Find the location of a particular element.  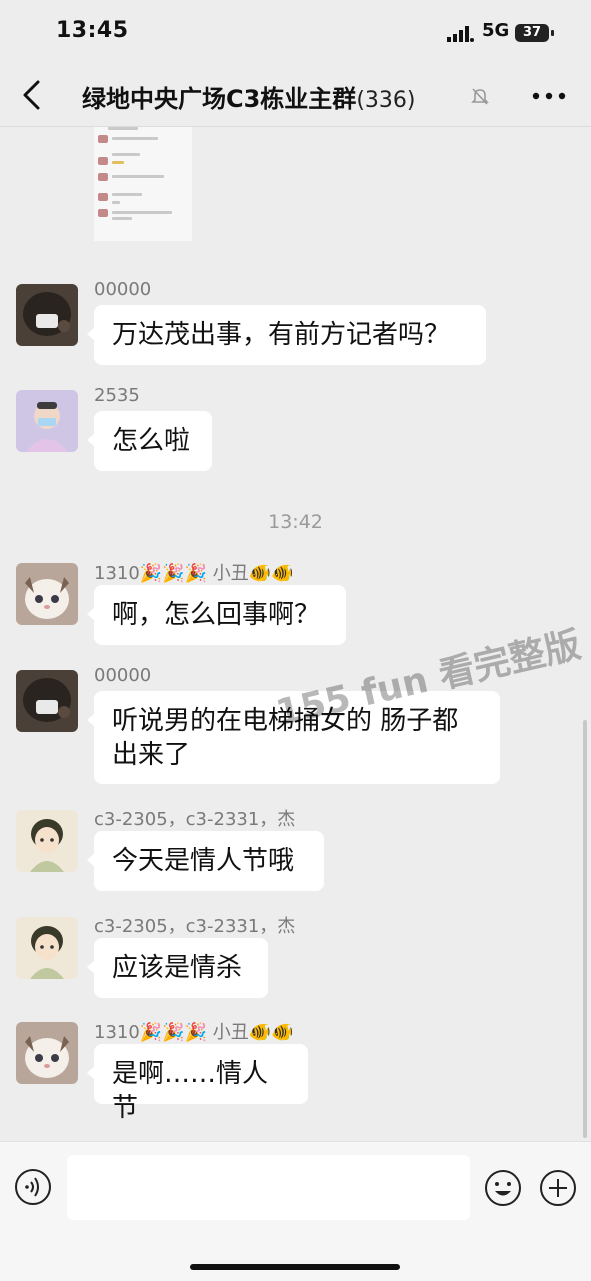

message-text: 万达茂出事，有前方记者吗？ is located at coordinates (281, 335).